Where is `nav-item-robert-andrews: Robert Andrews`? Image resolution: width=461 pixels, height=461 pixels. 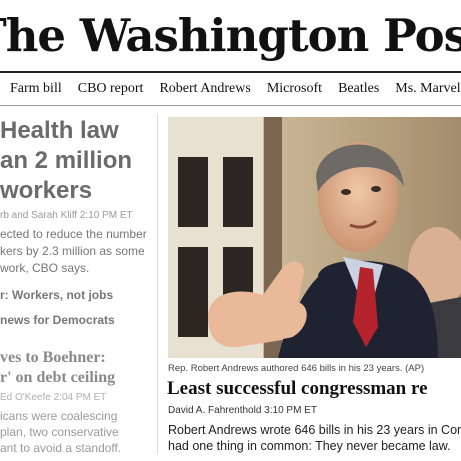 nav-item-robert-andrews: Robert Andrews is located at coordinates (204, 89).